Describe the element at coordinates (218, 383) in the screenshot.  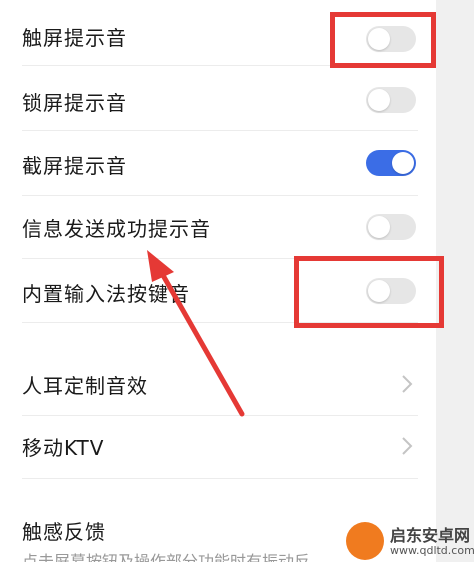
I see `setting-row-ear-custom-sound: 人耳定制音效` at that location.